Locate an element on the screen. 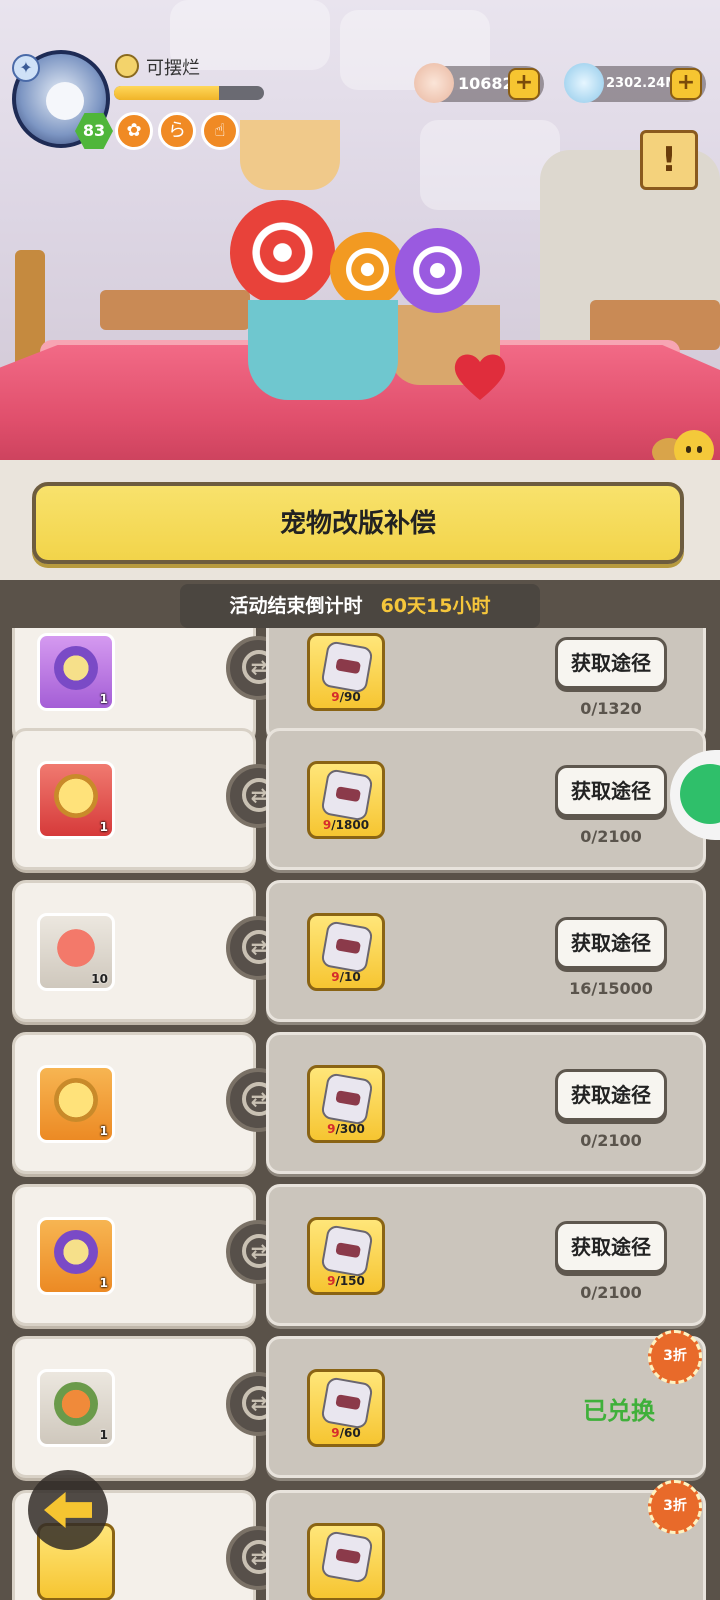 The height and width of the screenshot is (1600, 720). avatar-face is located at coordinates (65, 101).